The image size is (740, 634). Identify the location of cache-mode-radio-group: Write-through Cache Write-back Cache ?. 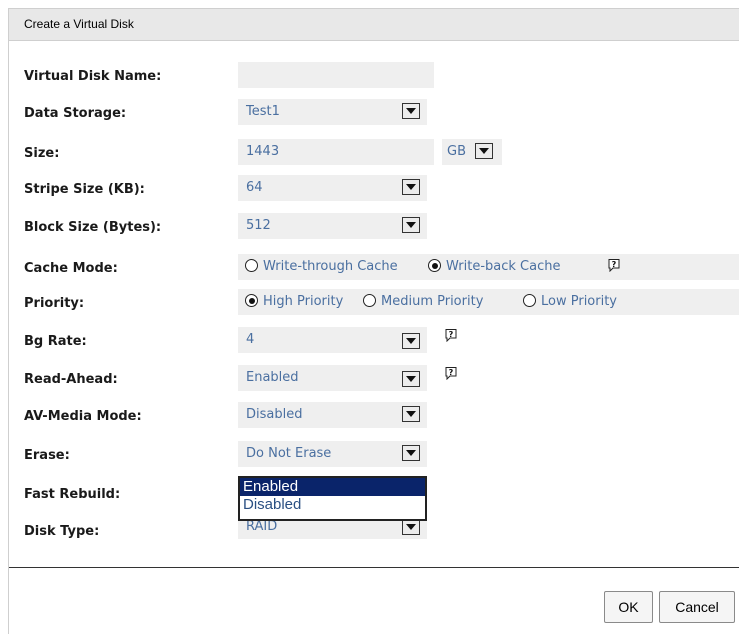
(488, 267).